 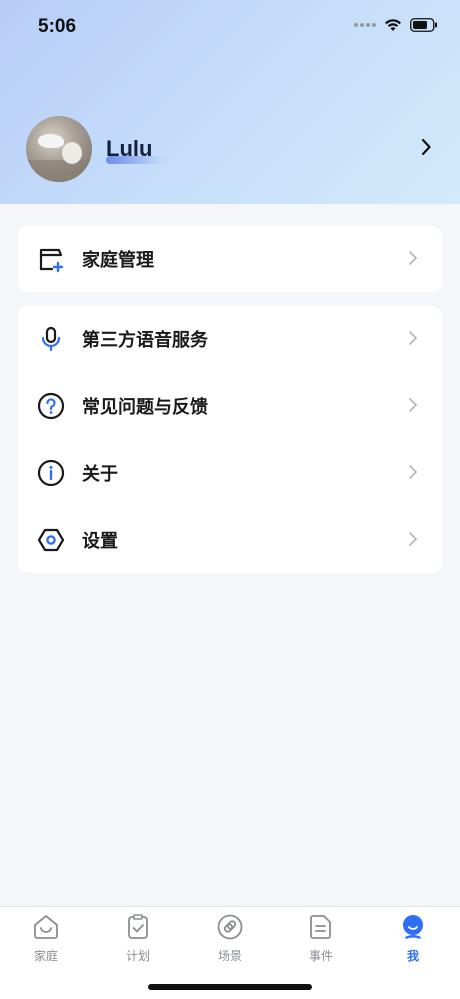 What do you see at coordinates (138, 943) in the screenshot?
I see `tab-plan: 计划` at bounding box center [138, 943].